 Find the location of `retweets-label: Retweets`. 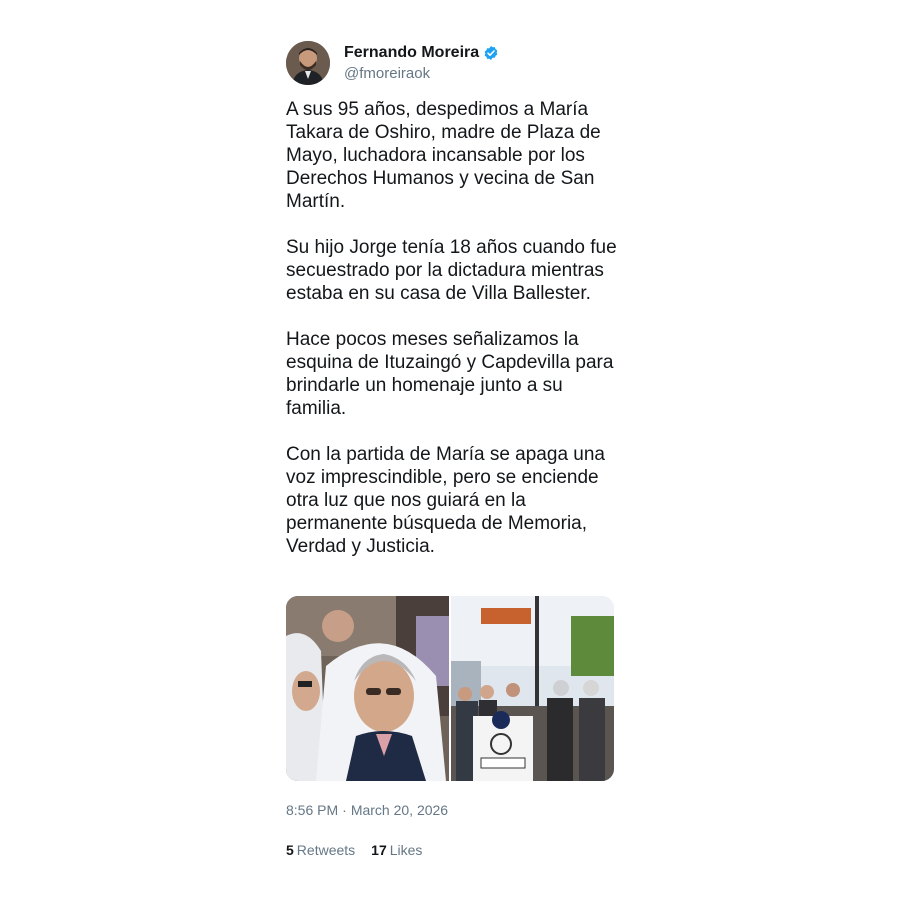

retweets-label: Retweets is located at coordinates (326, 850).